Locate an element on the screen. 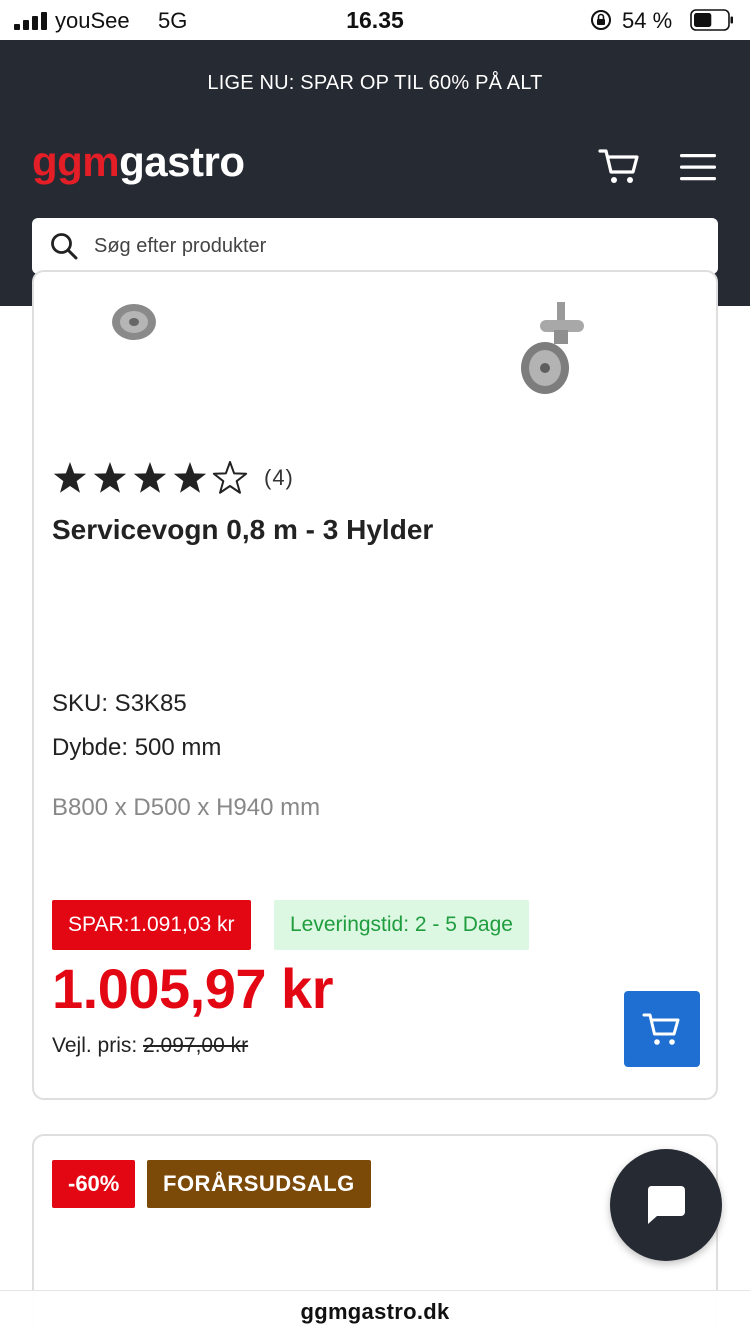 This screenshot has width=750, height=1334. battery-icon is located at coordinates (711, 20).